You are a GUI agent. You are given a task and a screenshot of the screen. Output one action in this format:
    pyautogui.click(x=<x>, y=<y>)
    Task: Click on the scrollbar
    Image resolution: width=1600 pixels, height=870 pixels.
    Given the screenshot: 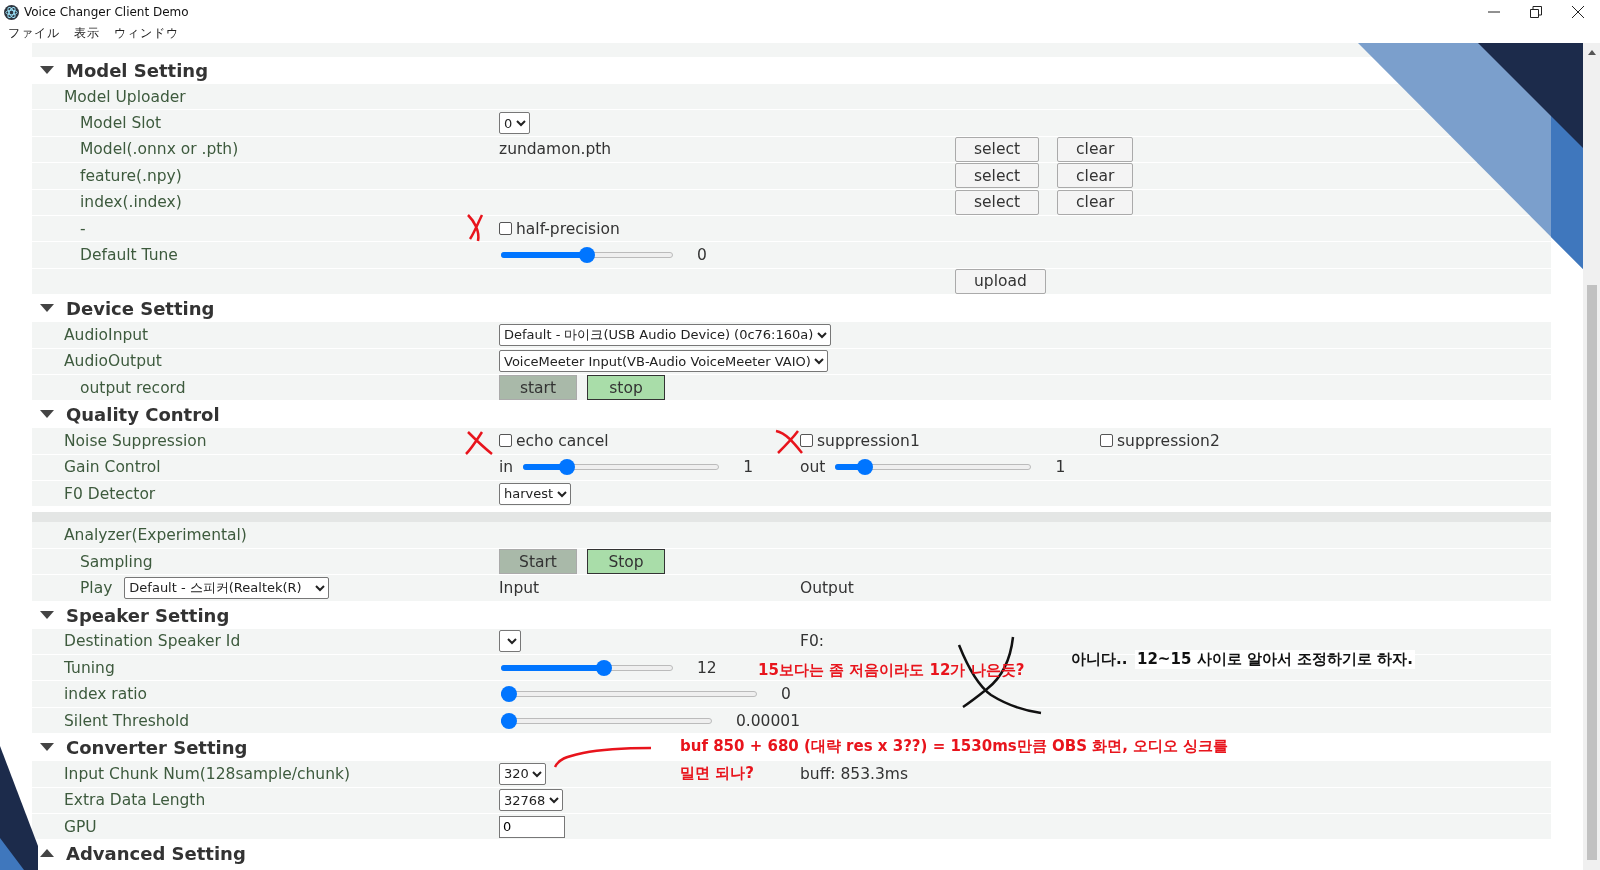 What is the action you would take?
    pyautogui.click(x=1591, y=456)
    